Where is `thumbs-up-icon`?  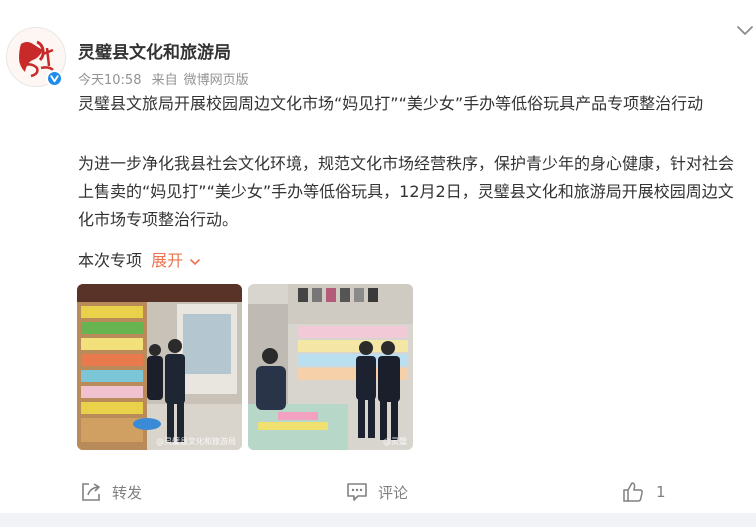 thumbs-up-icon is located at coordinates (633, 492).